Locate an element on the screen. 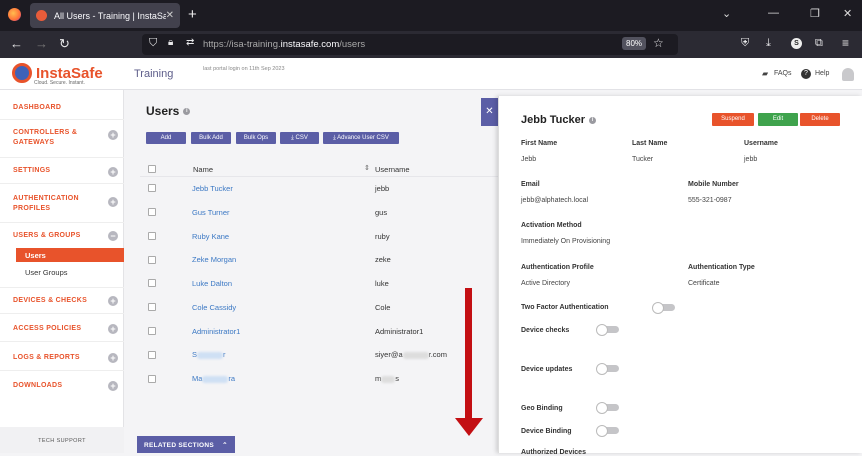 Image resolution: width=862 pixels, height=456 pixels. help-icon: ? is located at coordinates (806, 74).